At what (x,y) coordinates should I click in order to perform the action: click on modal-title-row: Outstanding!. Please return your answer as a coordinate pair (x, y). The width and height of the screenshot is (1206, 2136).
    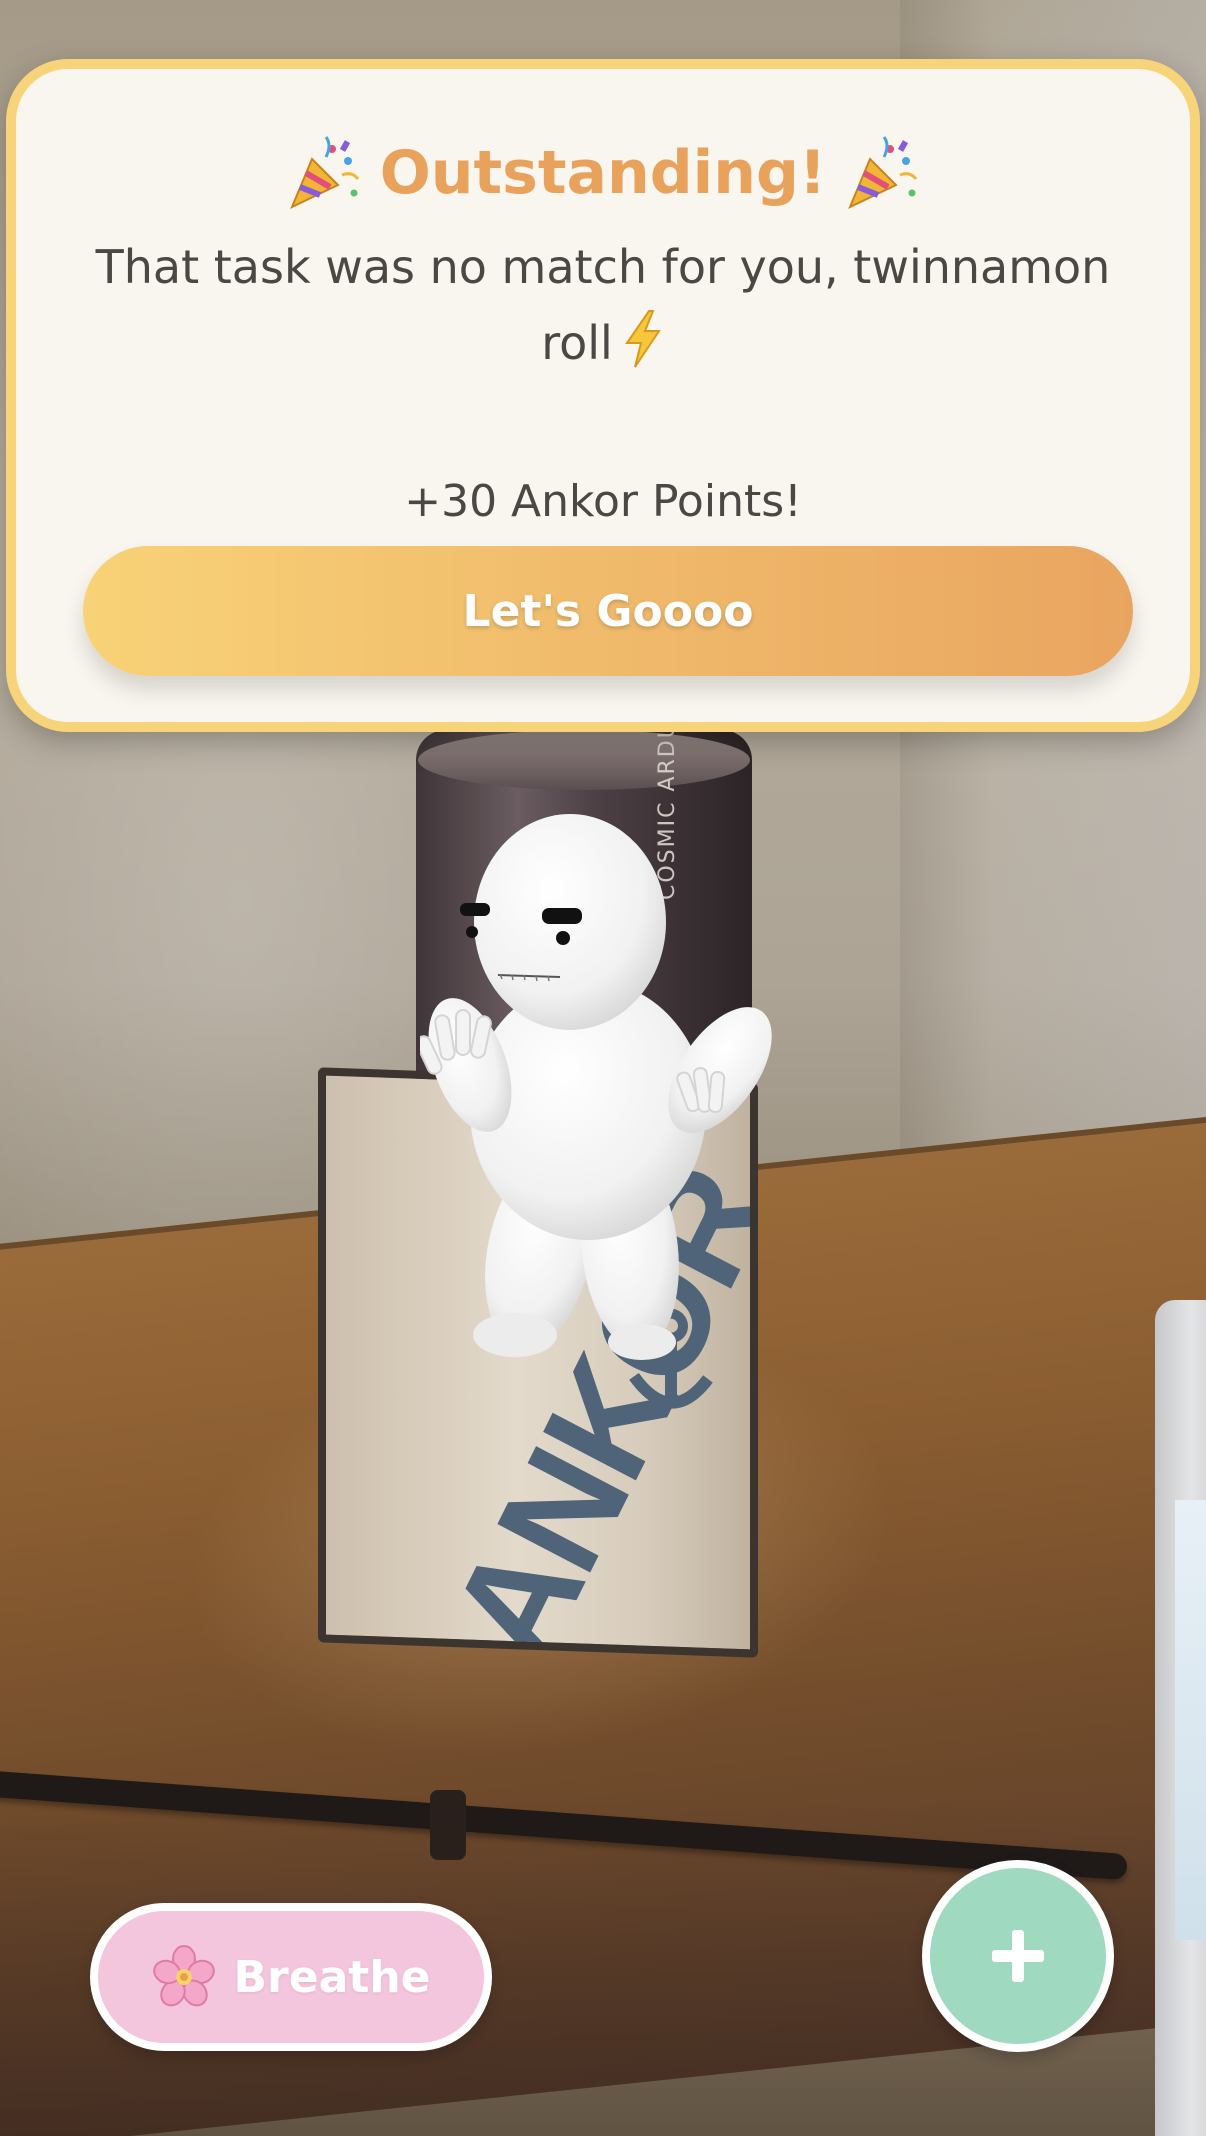
    Looking at the image, I should click on (603, 173).